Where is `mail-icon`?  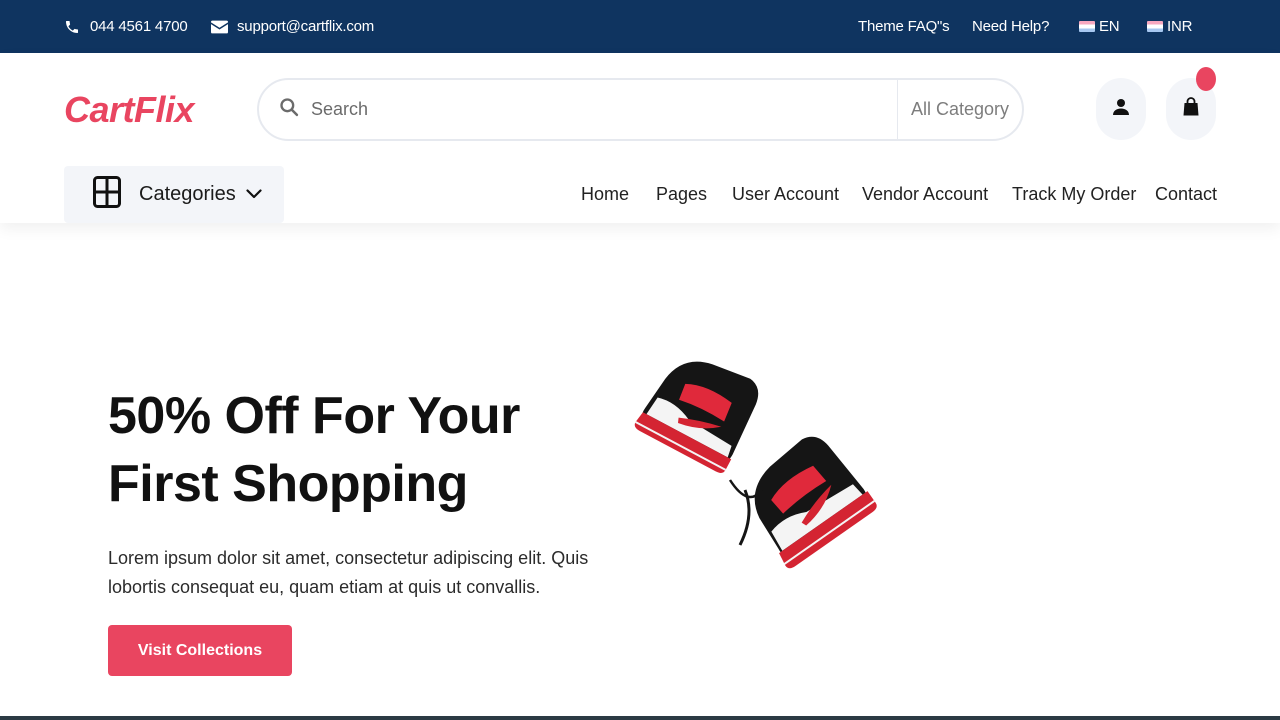
mail-icon is located at coordinates (219, 27).